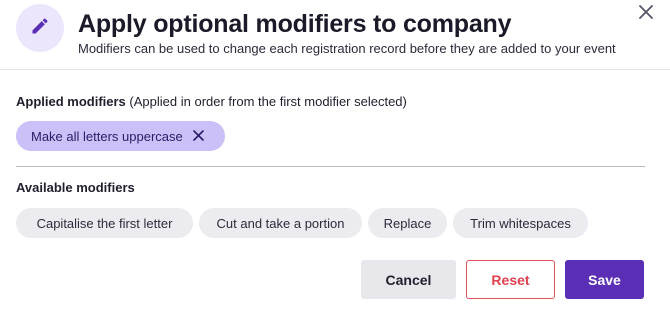 The height and width of the screenshot is (312, 670). I want to click on available-chip-replace: Replace, so click(407, 223).